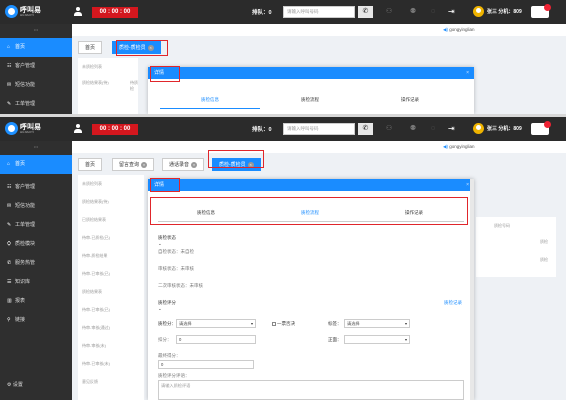  What do you see at coordinates (216, 323) in the screenshot?
I see `score-select: 请选择 ▾` at bounding box center [216, 323].